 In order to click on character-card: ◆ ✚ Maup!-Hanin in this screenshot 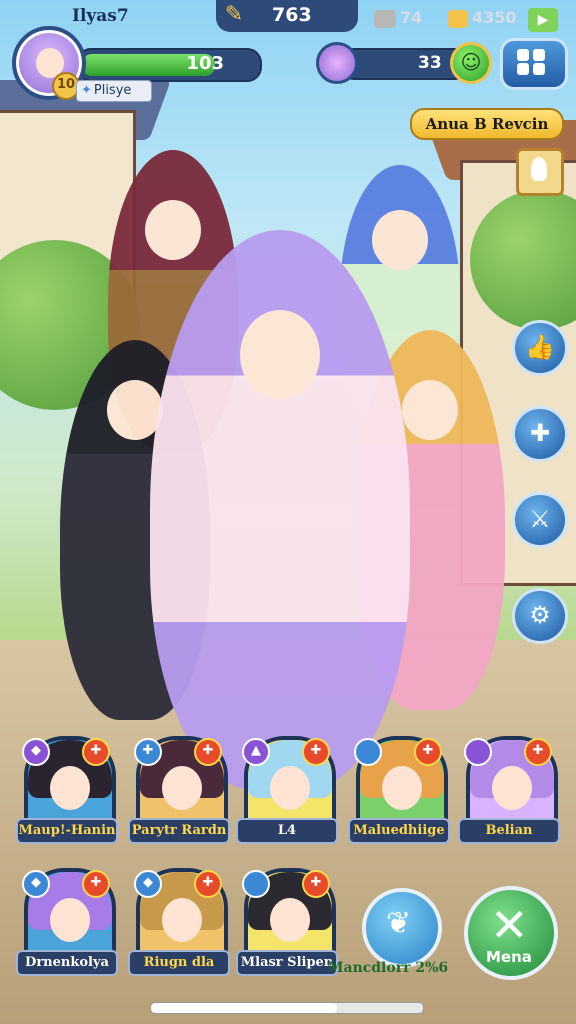, I will do `click(67, 791)`.